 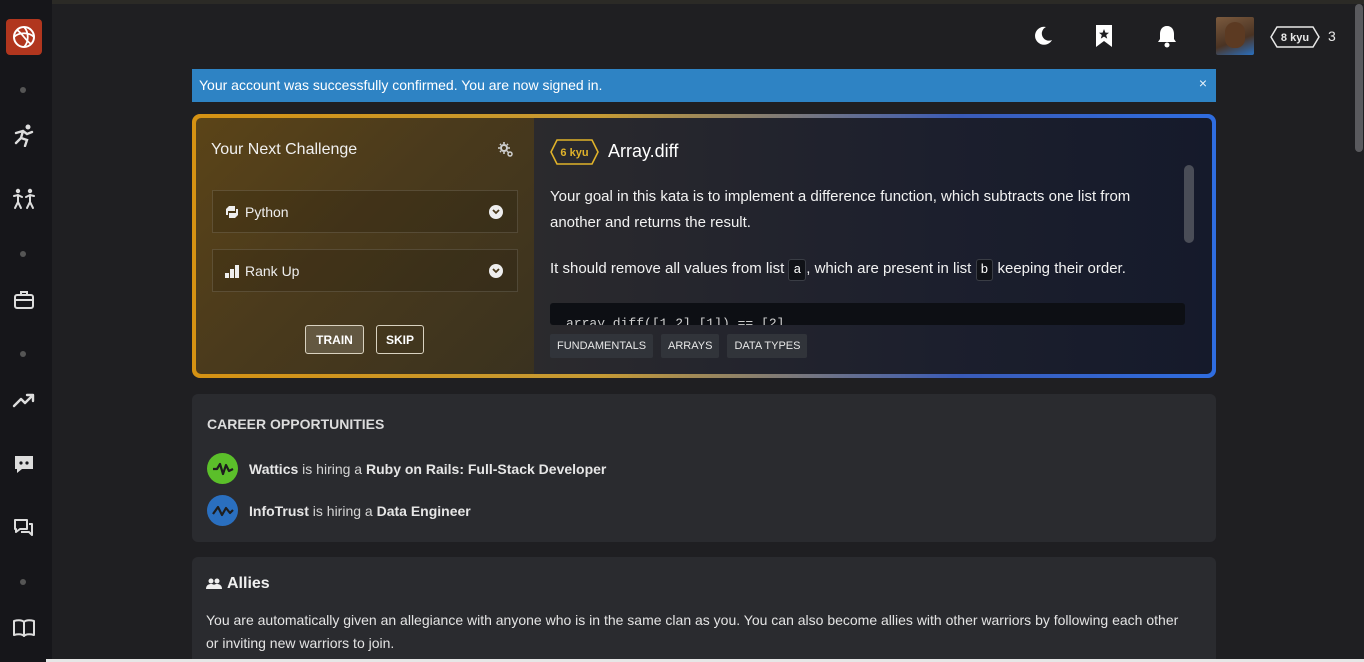 I want to click on job-role: Data Engineer, so click(x=424, y=511).